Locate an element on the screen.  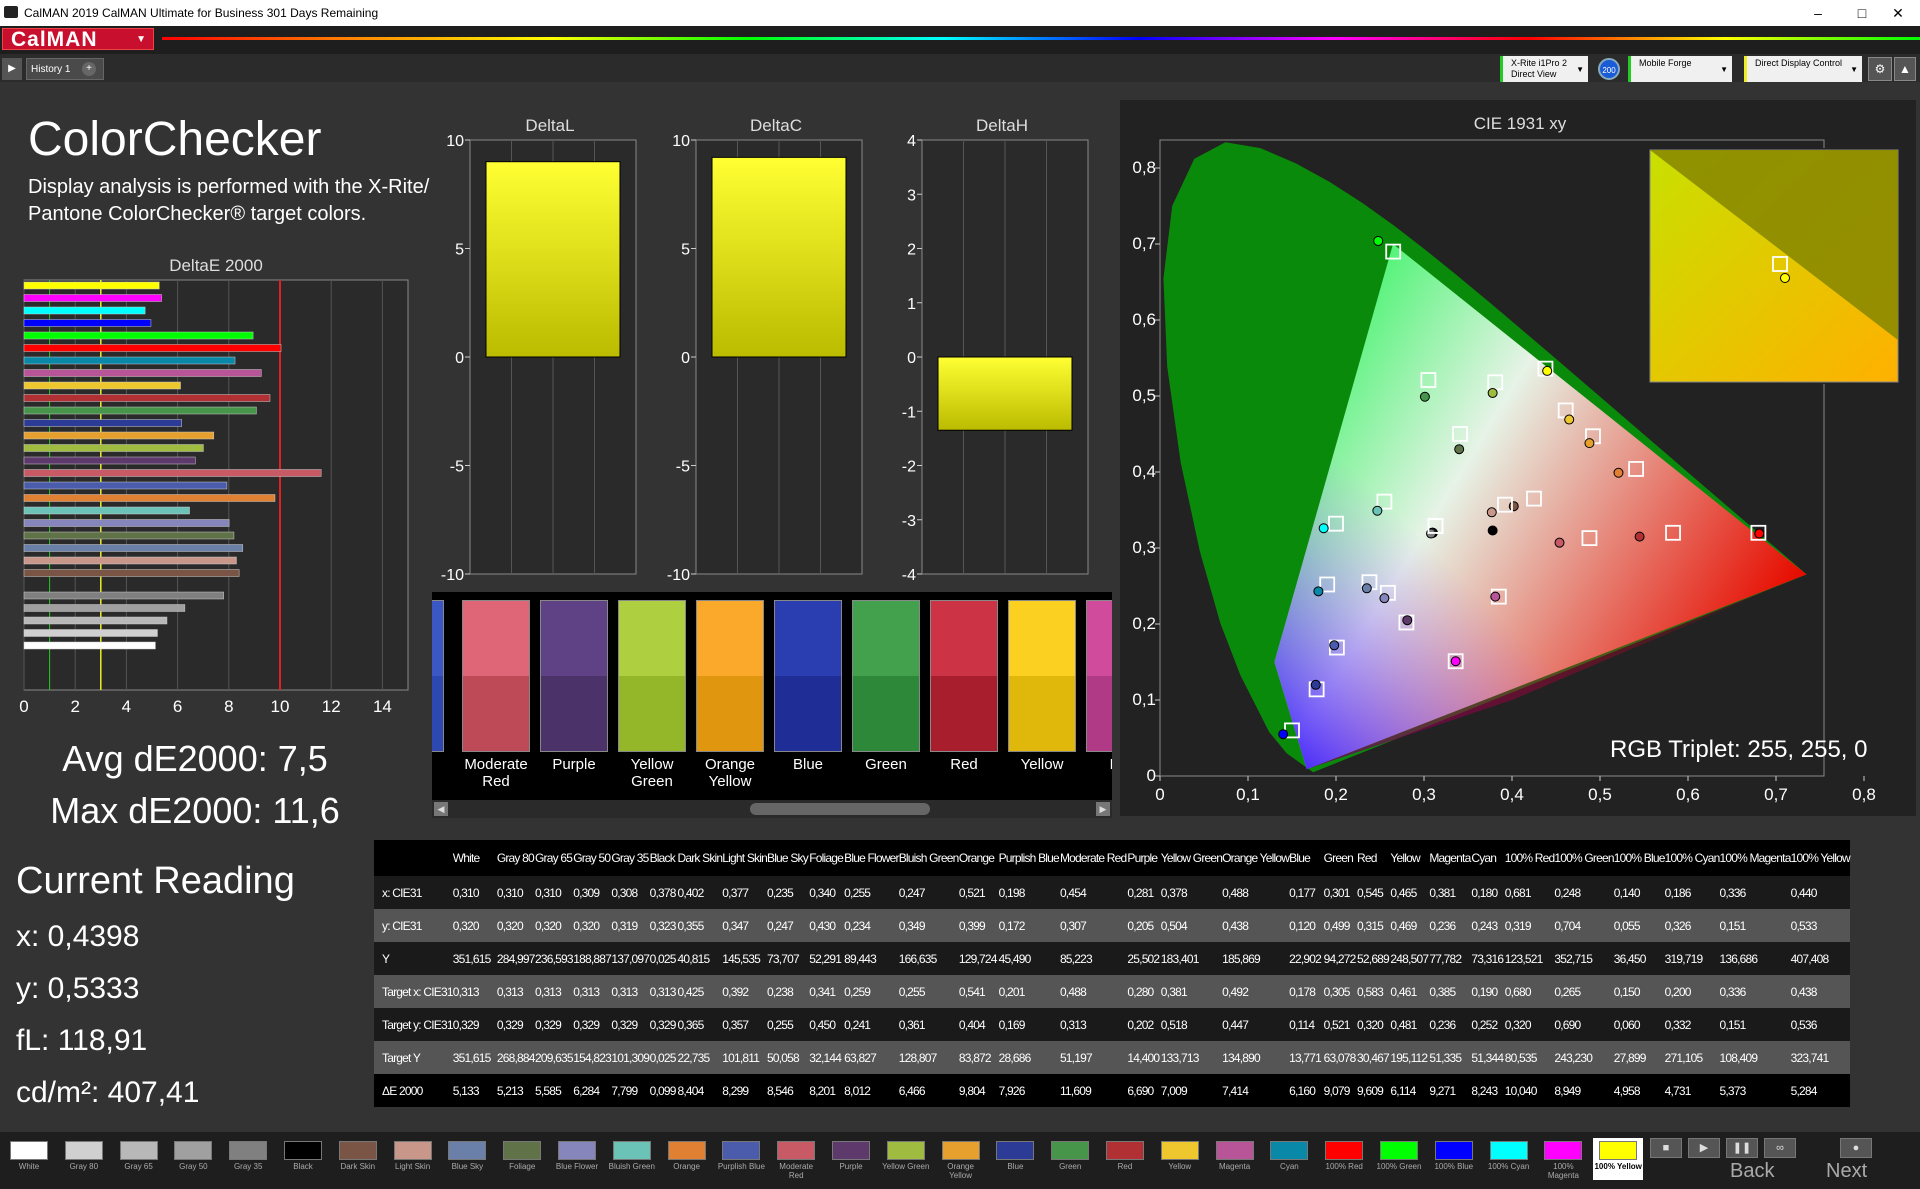
scroll-up-button: ▲ is located at coordinates (1905, 69).